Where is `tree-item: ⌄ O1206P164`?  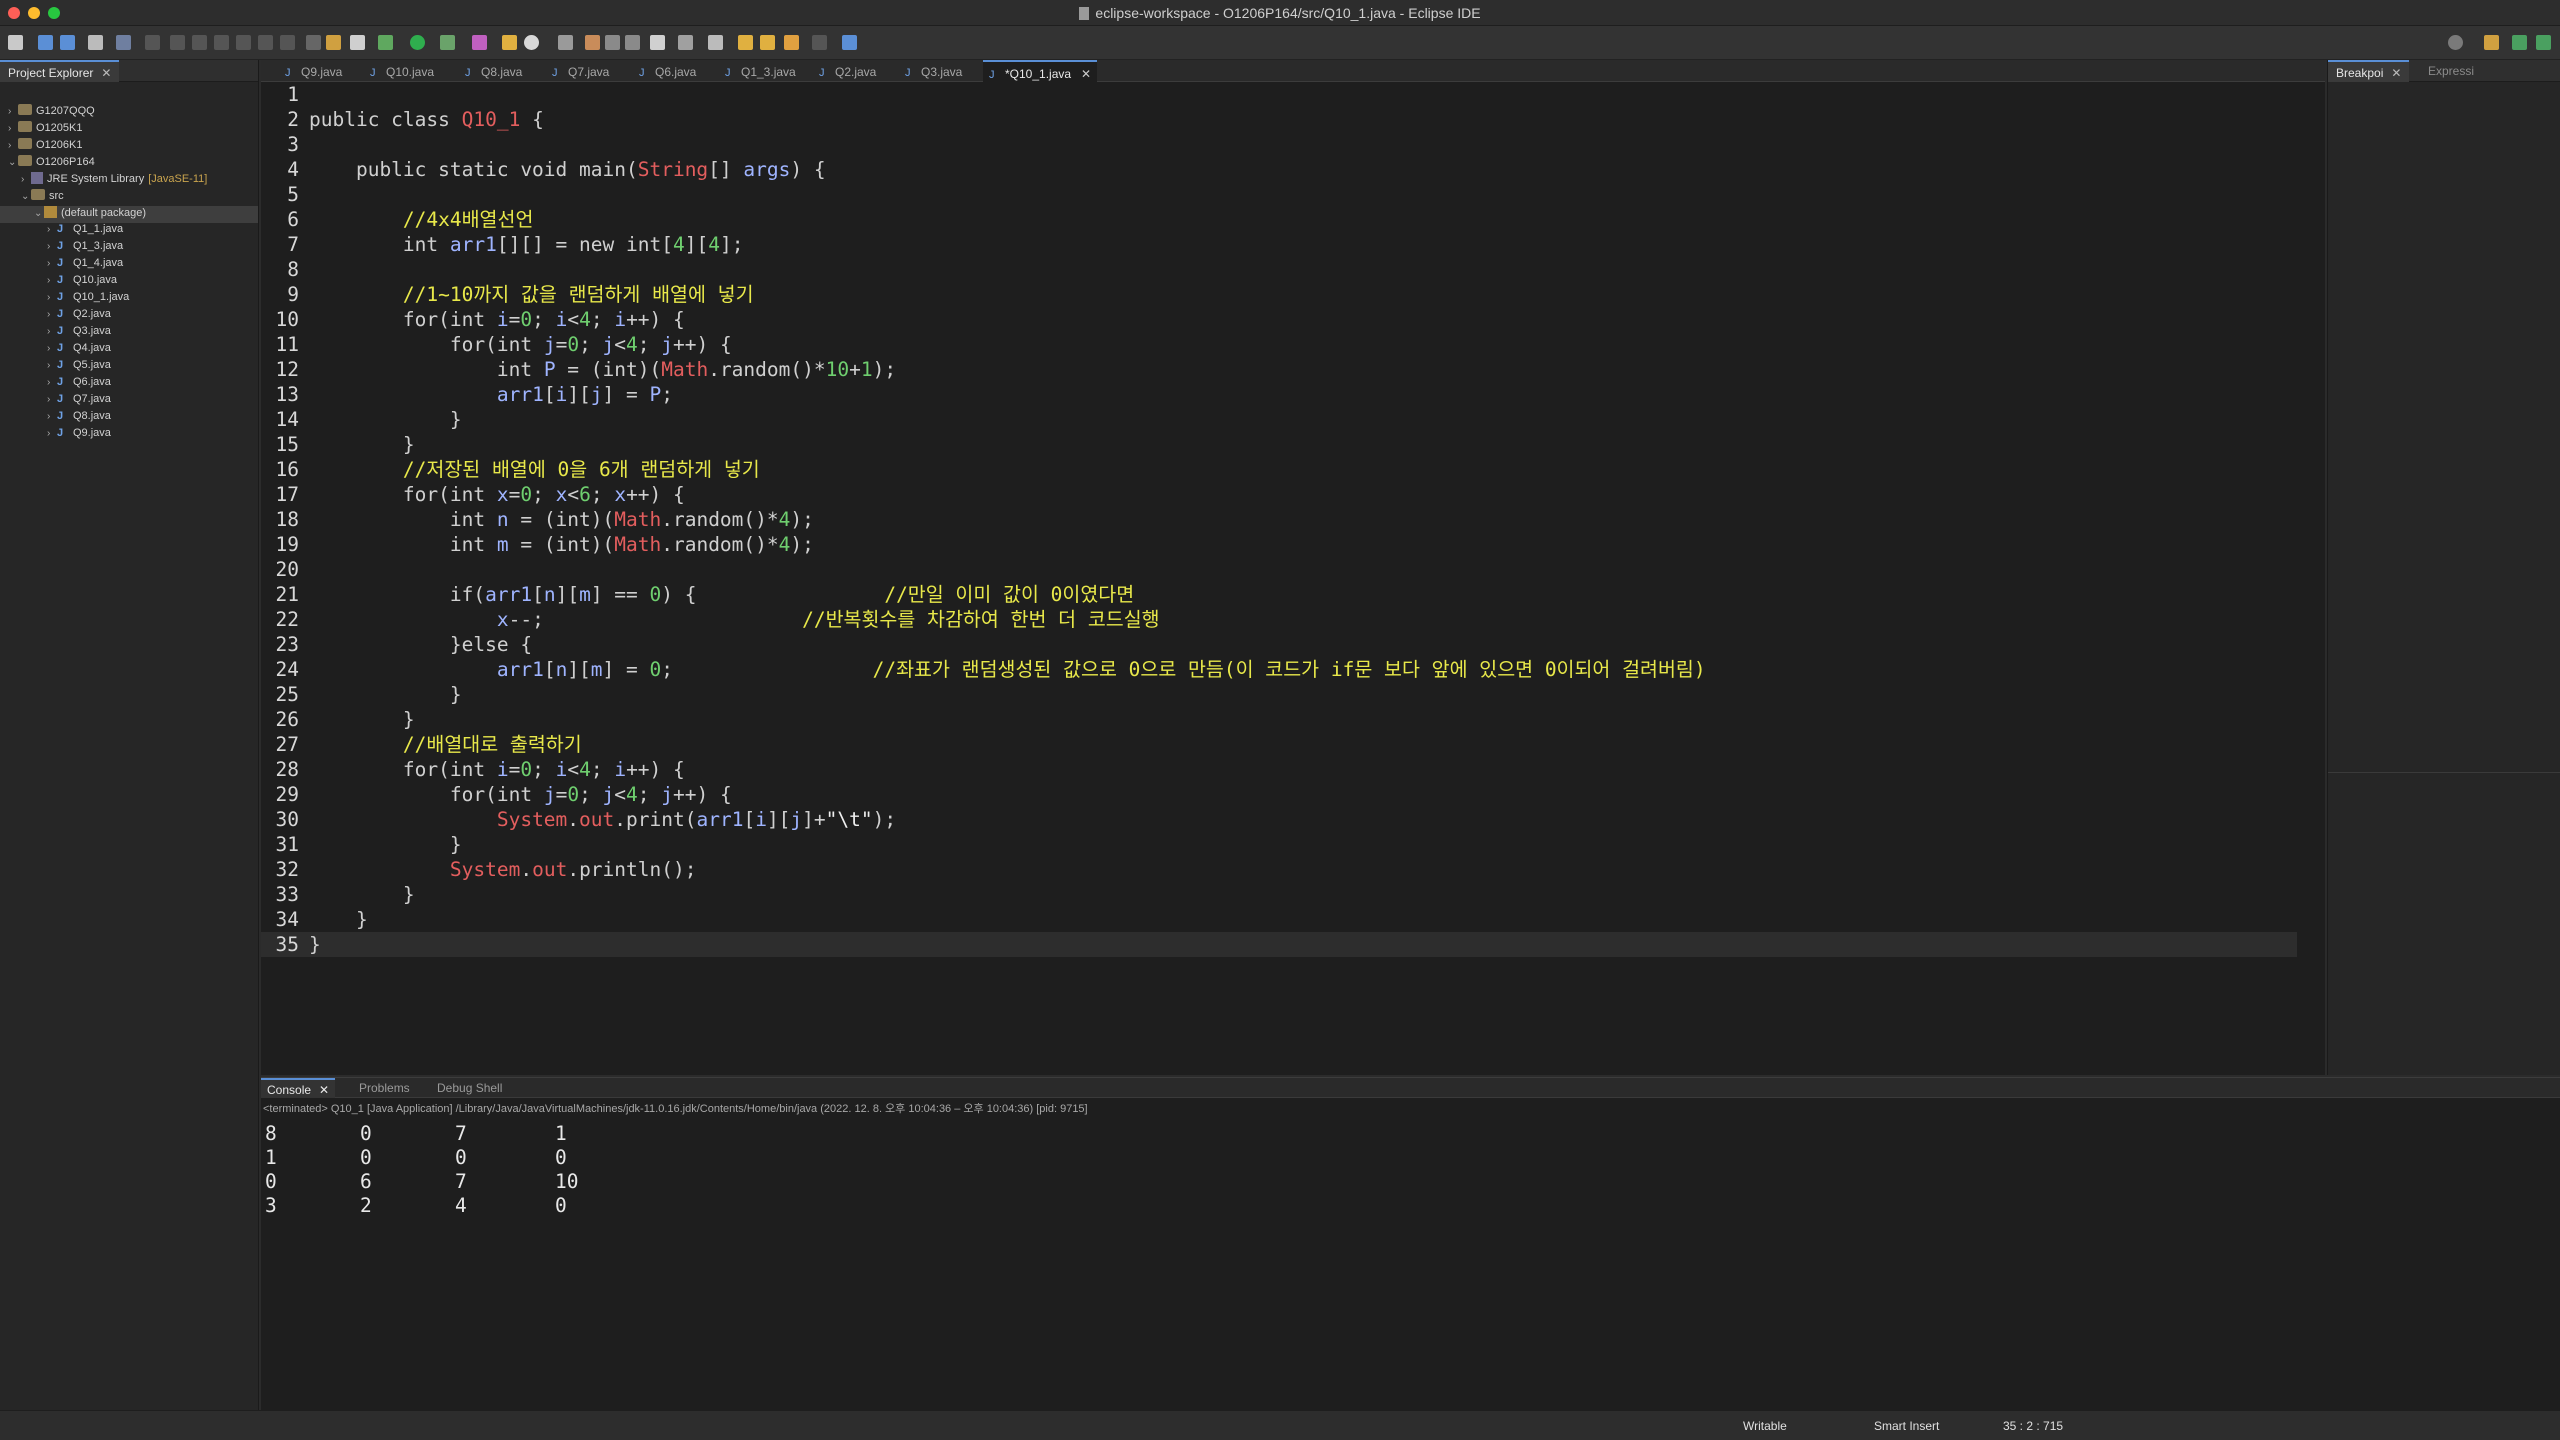
tree-item: ⌄ O1206P164 is located at coordinates (129, 163).